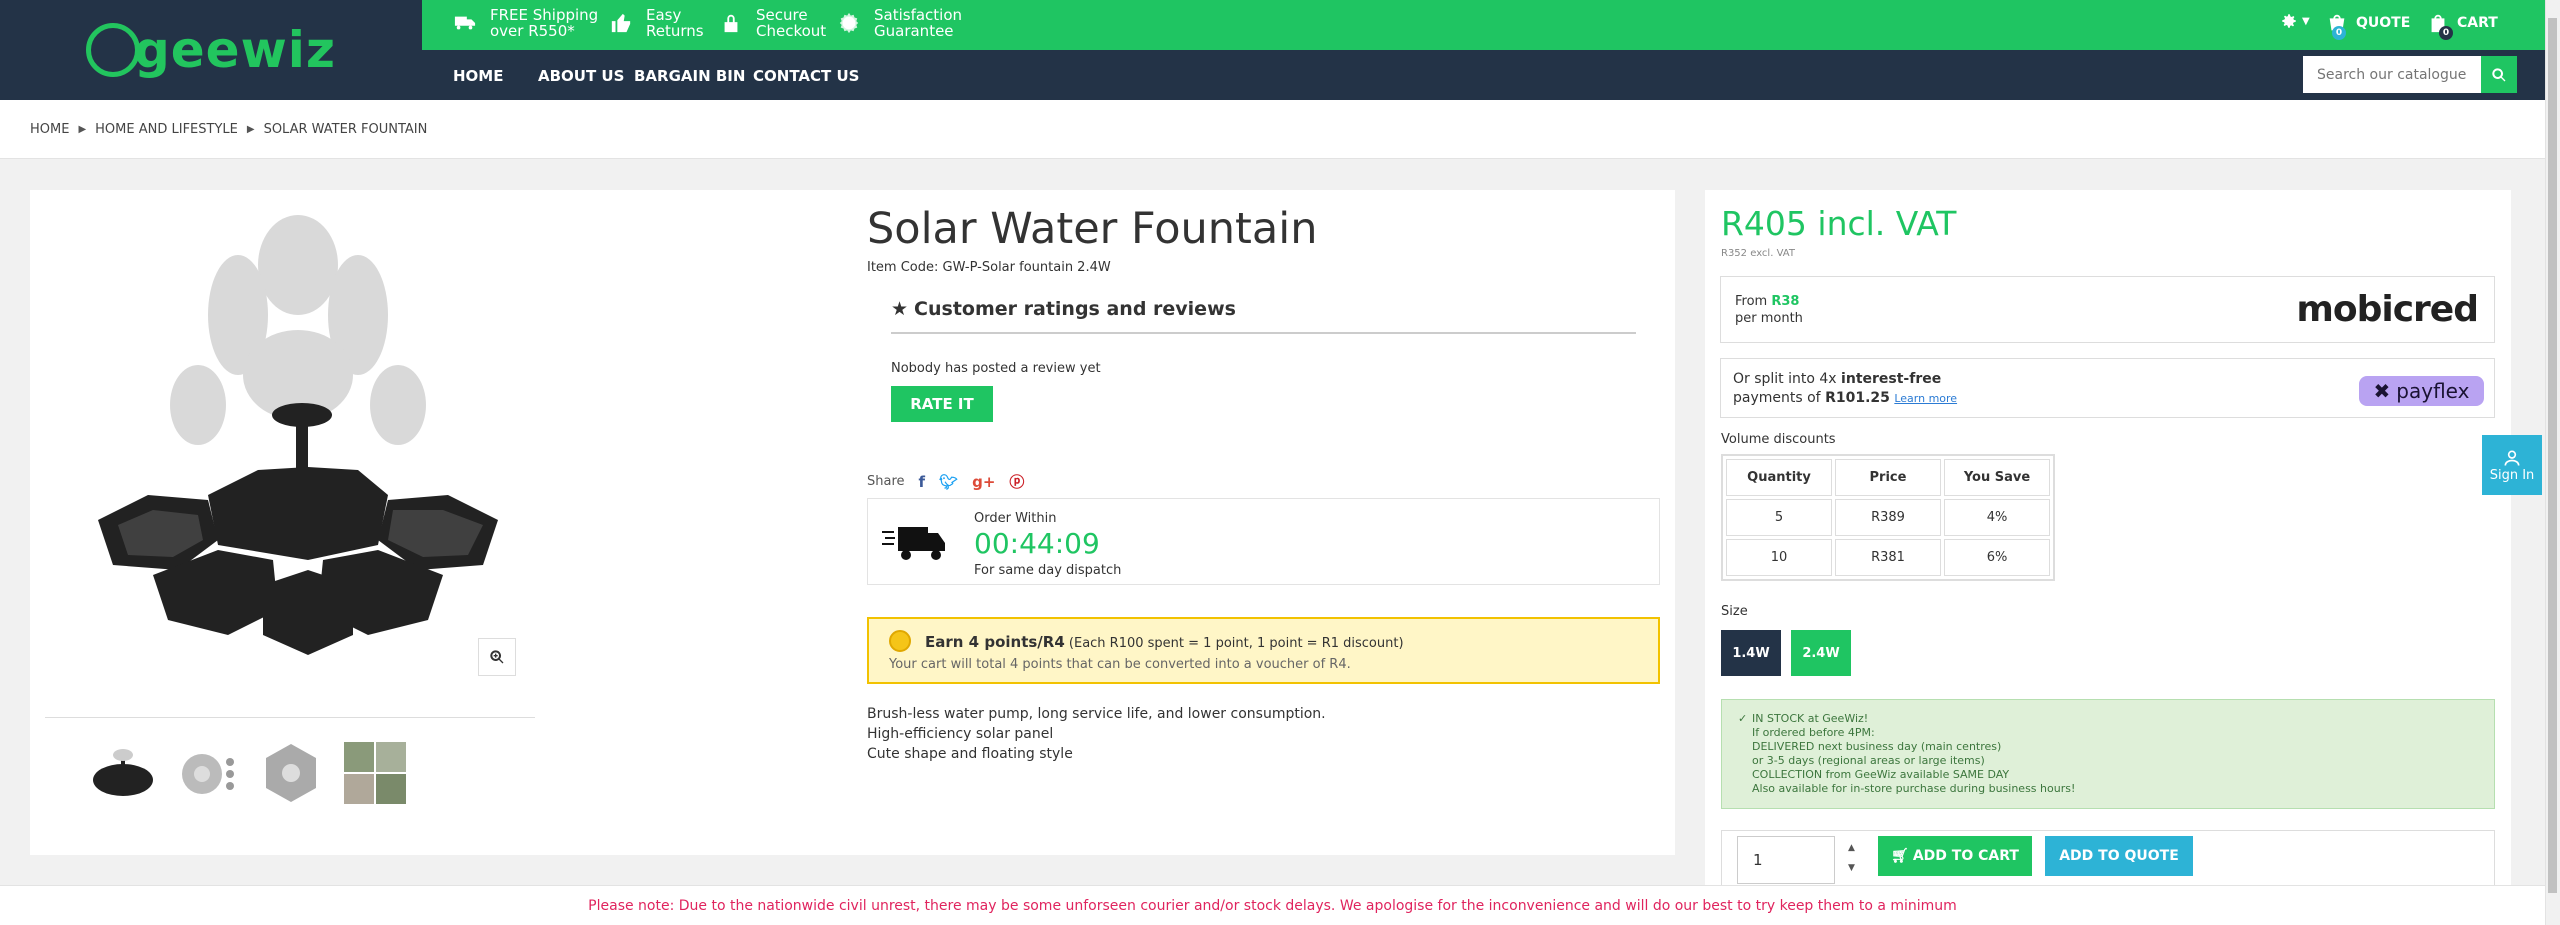 Image resolution: width=2560 pixels, height=925 pixels. I want to click on reviews-section: ★ Customer ratings and reviews, so click(1263, 316).